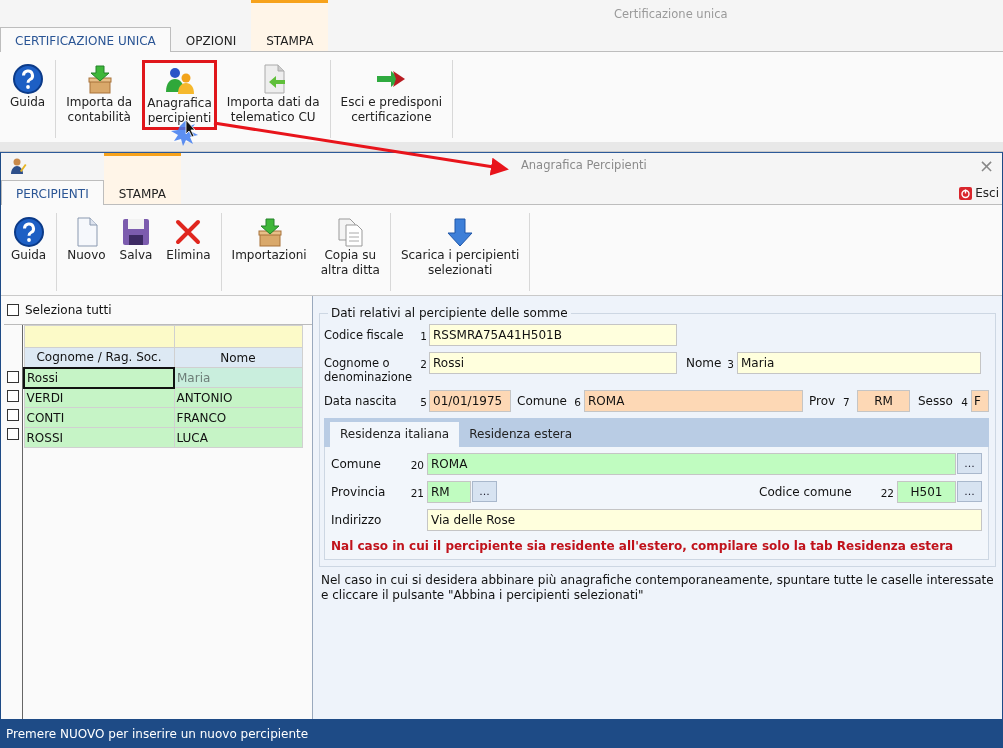 This screenshot has height=748, width=1003. I want to click on field-number: 5, so click(423, 402).